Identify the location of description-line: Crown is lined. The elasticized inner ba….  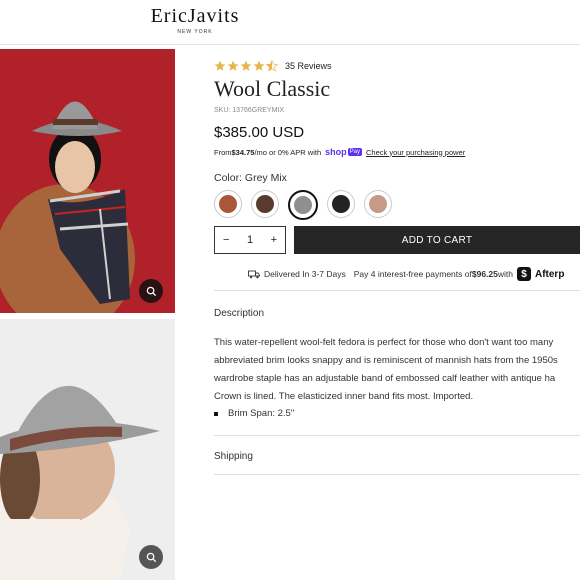
(344, 396).